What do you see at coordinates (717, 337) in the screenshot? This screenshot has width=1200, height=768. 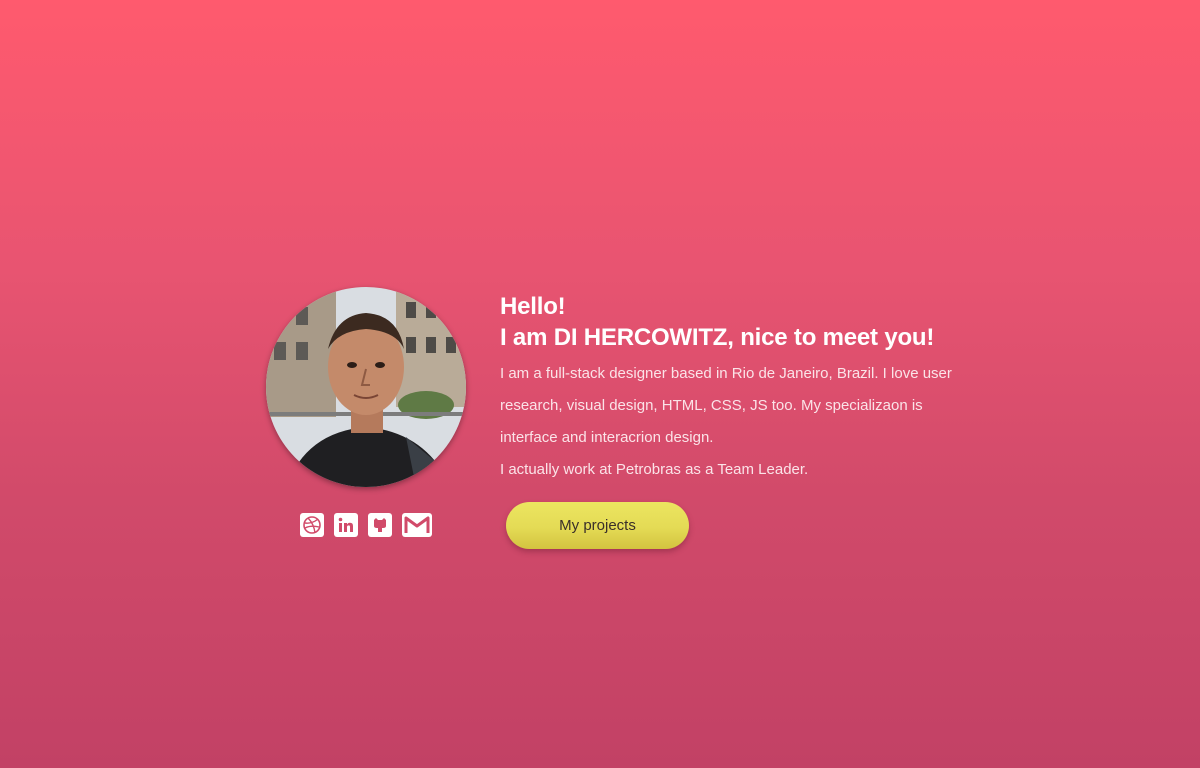 I see `greeting-line2: I am DI HERCOWITZ, nice to meet you!` at bounding box center [717, 337].